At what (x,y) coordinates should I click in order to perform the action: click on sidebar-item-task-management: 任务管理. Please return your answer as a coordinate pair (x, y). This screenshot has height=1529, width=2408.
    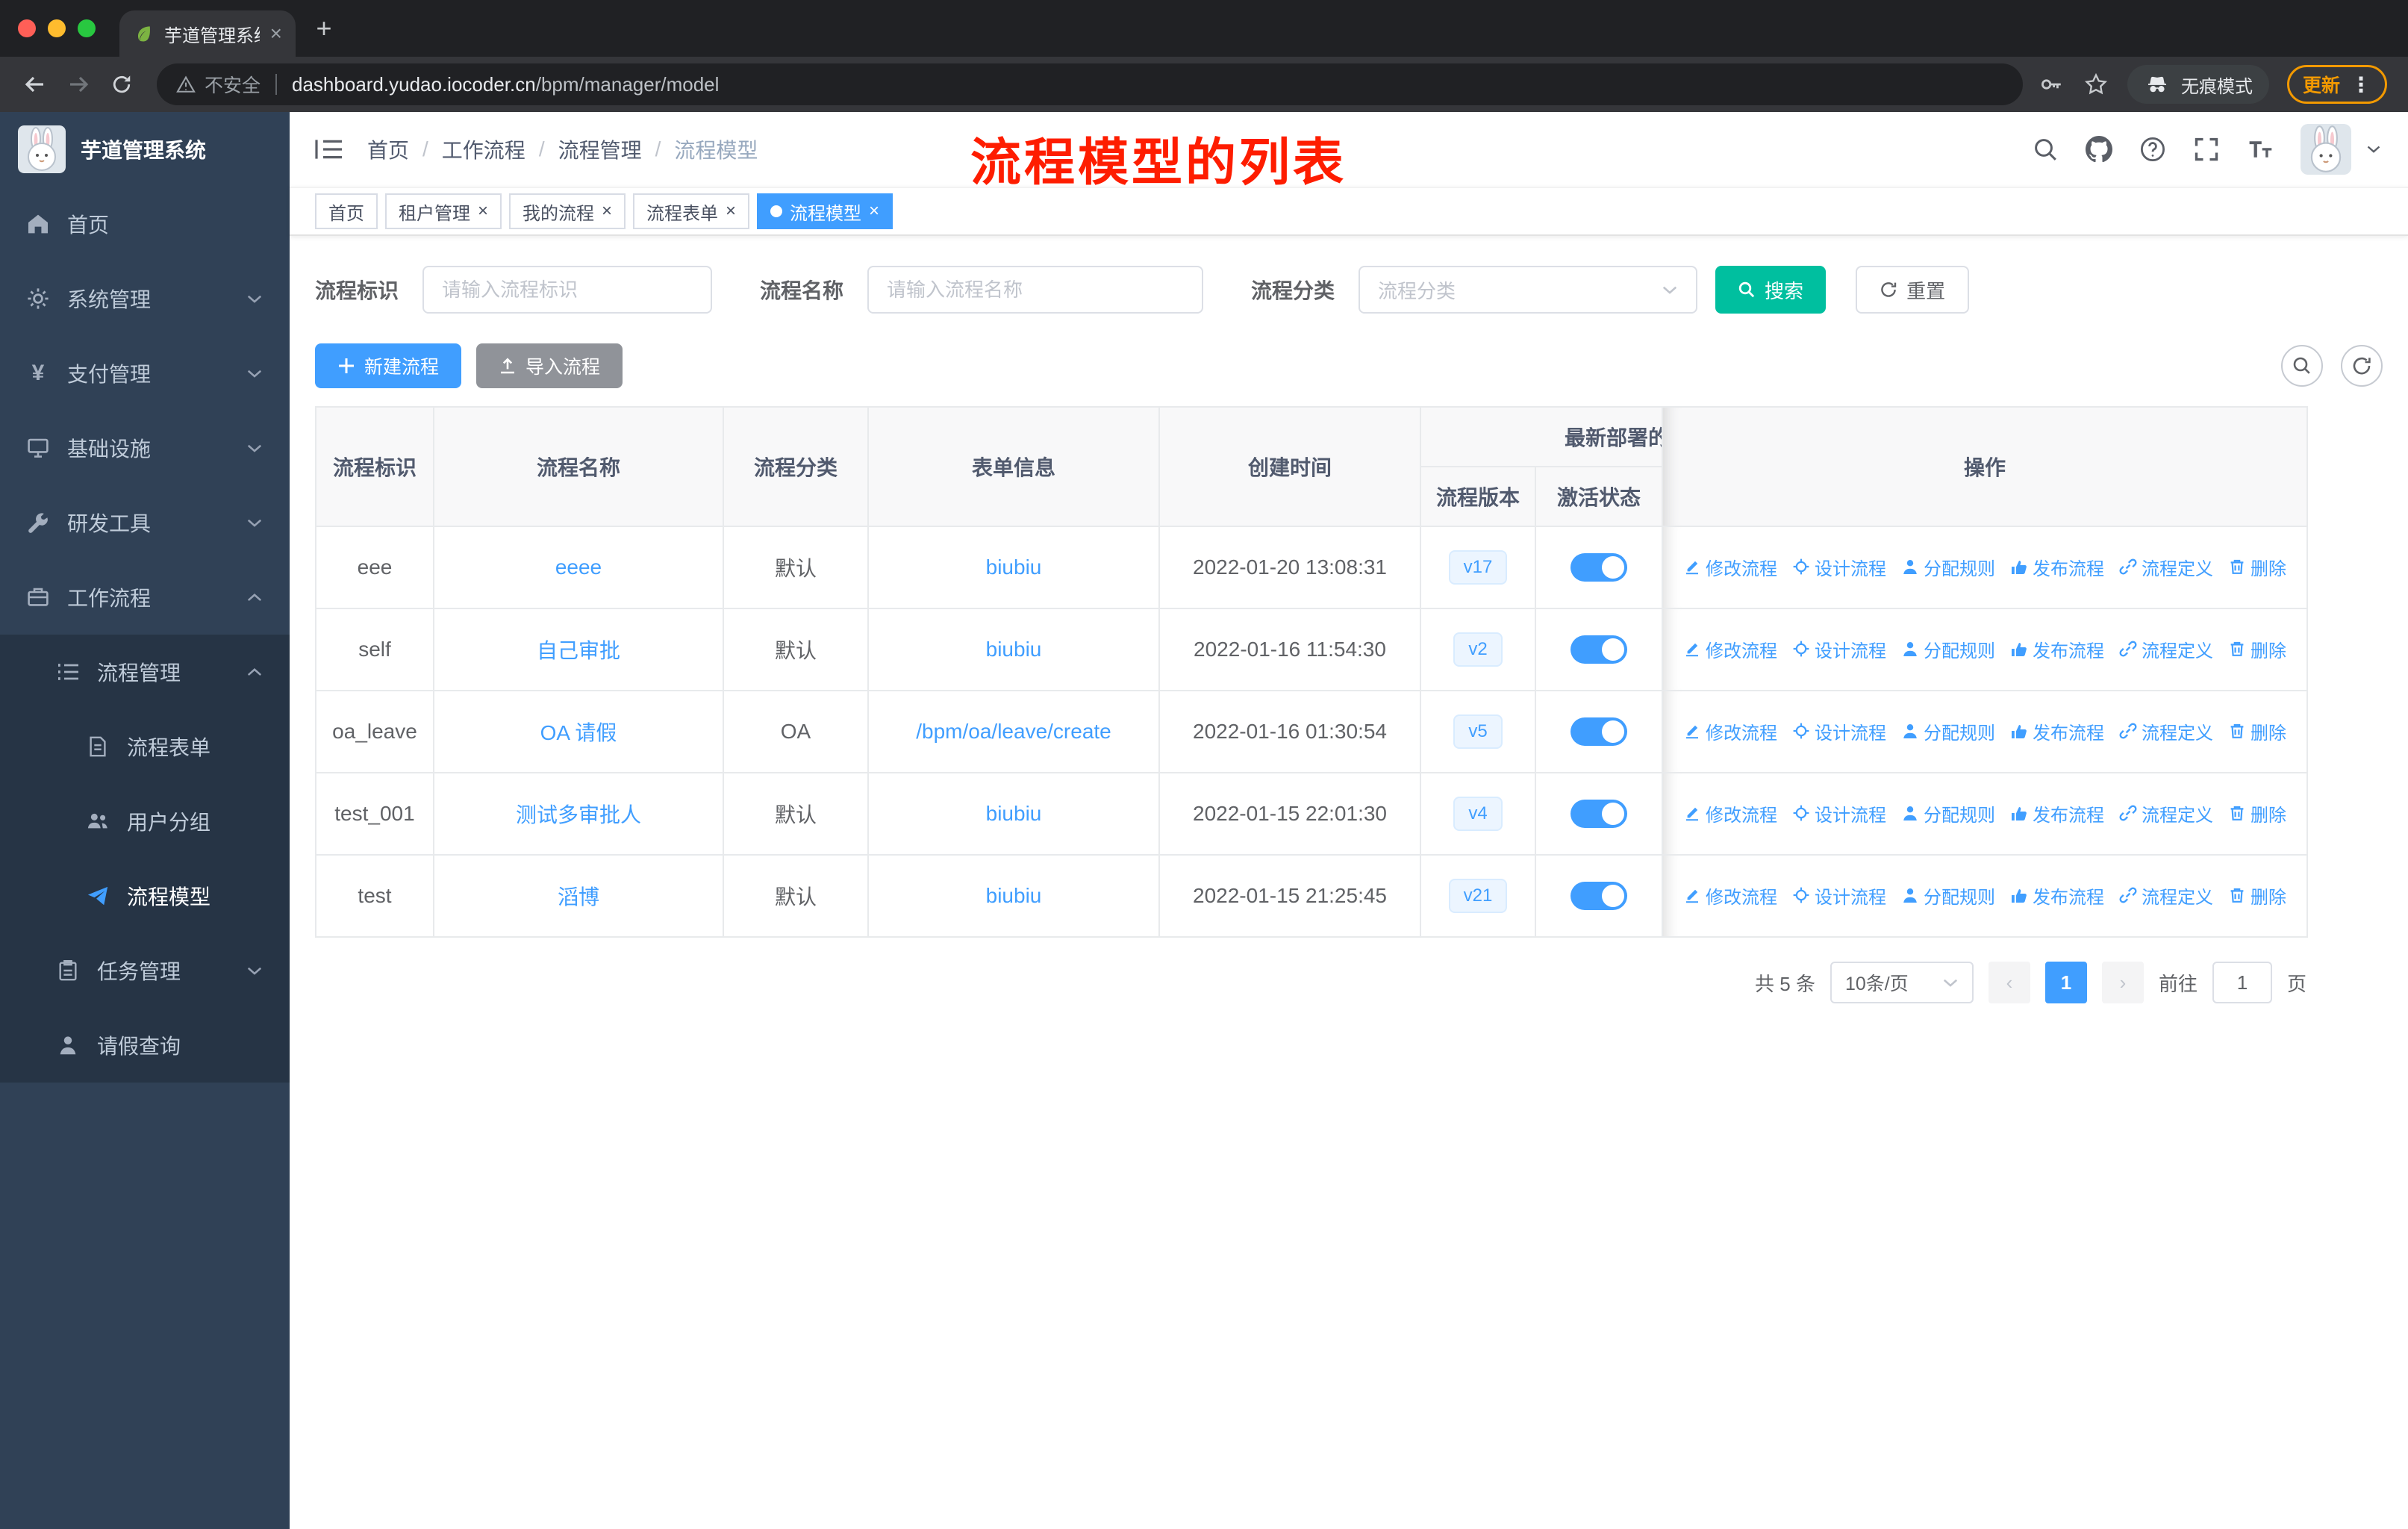
    Looking at the image, I should click on (145, 971).